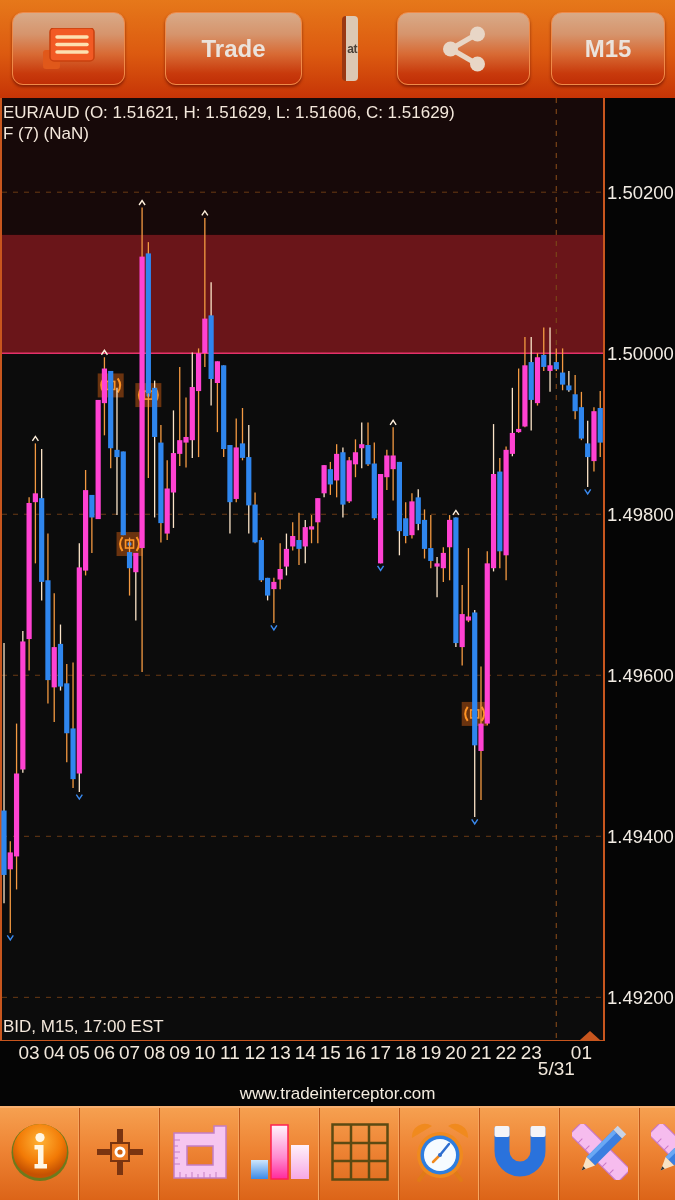 This screenshot has width=675, height=1200. Describe the element at coordinates (640, 997) in the screenshot. I see `price-axis-label: 1.49200` at that location.